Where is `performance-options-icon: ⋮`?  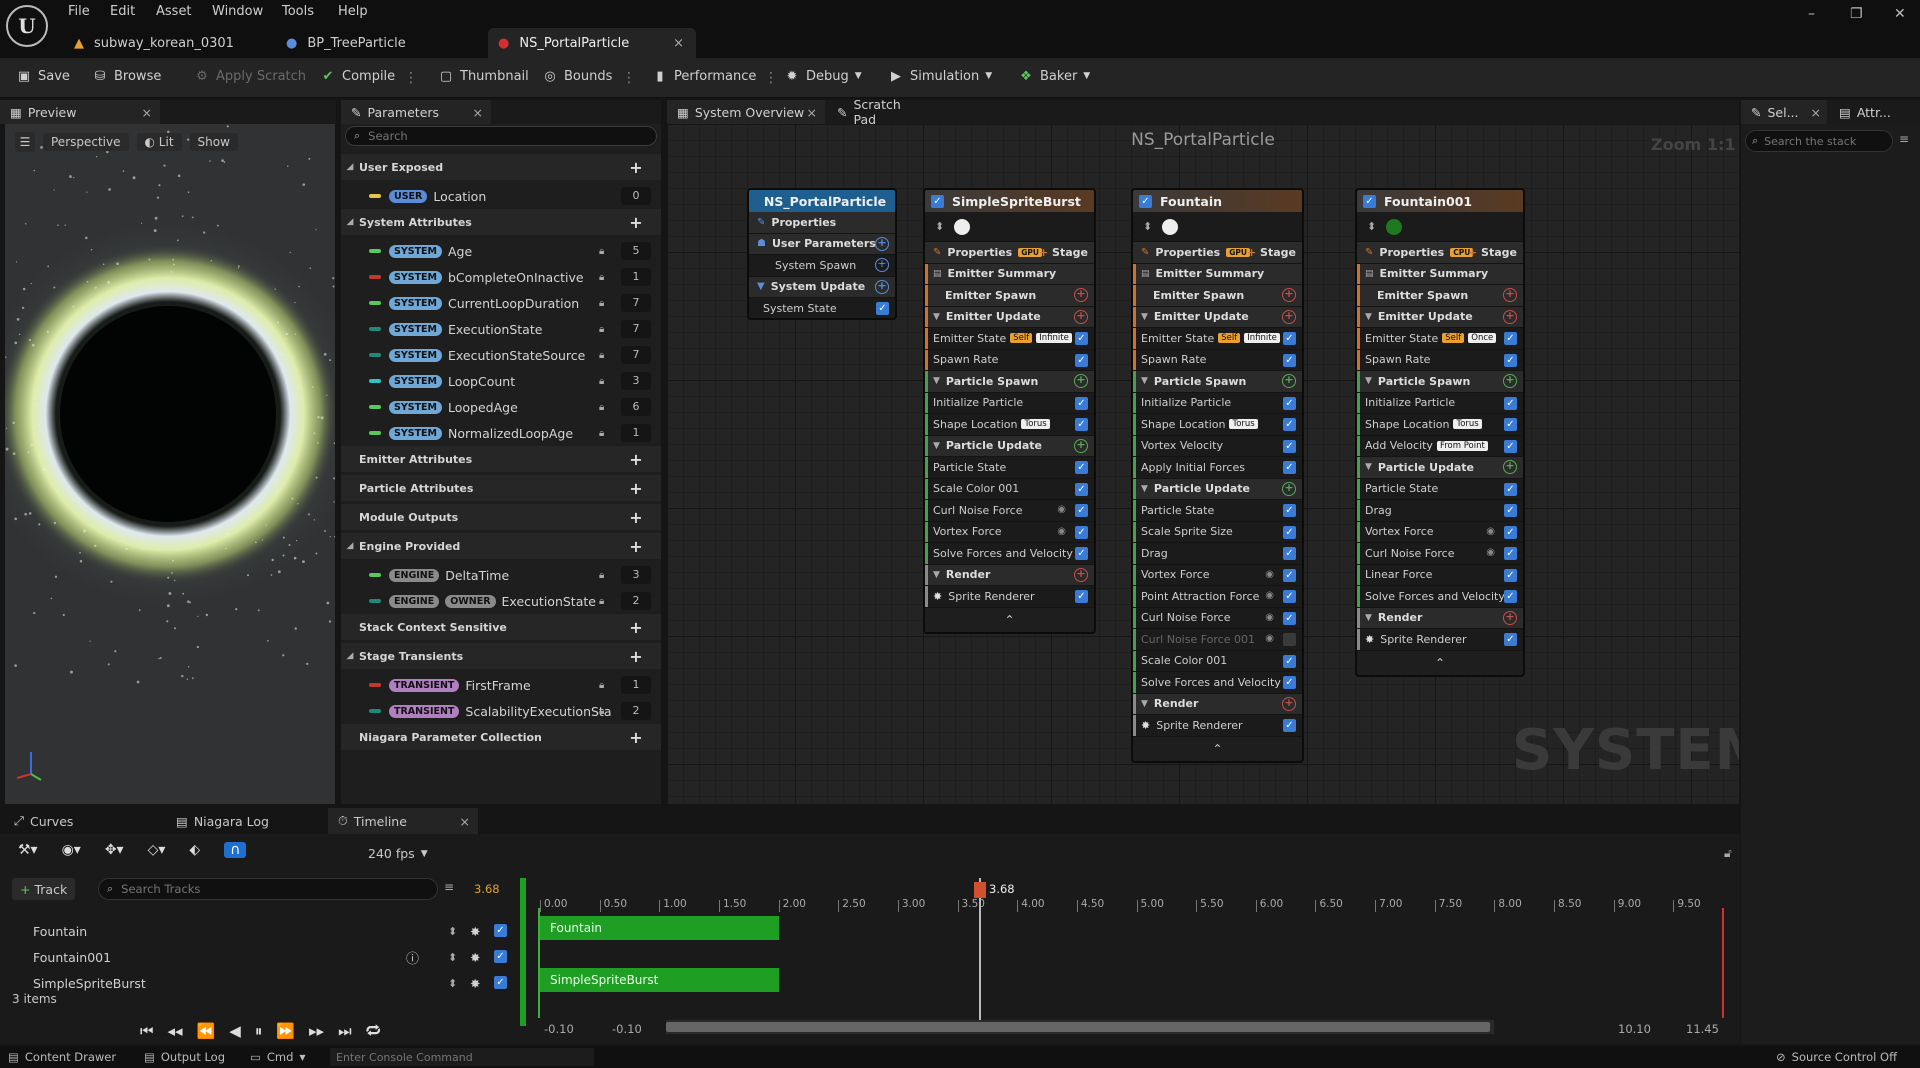
performance-options-icon: ⋮ is located at coordinates (771, 78).